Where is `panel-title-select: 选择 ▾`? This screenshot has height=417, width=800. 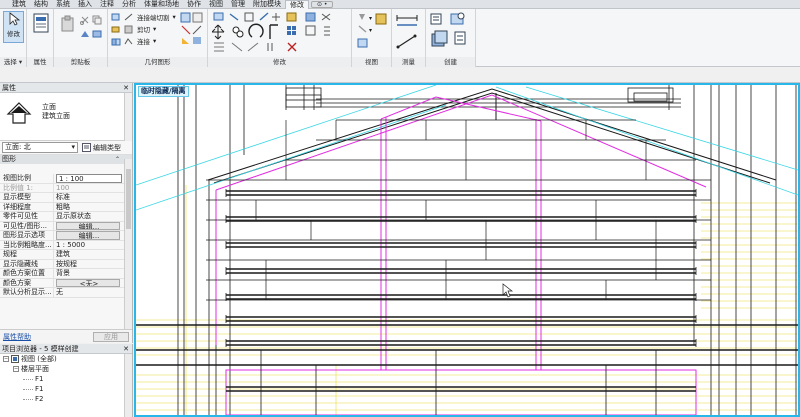
panel-title-select: 选择 ▾ is located at coordinates (13, 62).